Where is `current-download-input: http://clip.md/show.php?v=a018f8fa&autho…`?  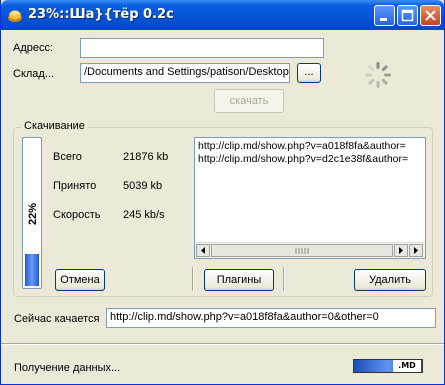 current-download-input: http://clip.md/show.php?v=a018f8fa&autho… is located at coordinates (271, 318).